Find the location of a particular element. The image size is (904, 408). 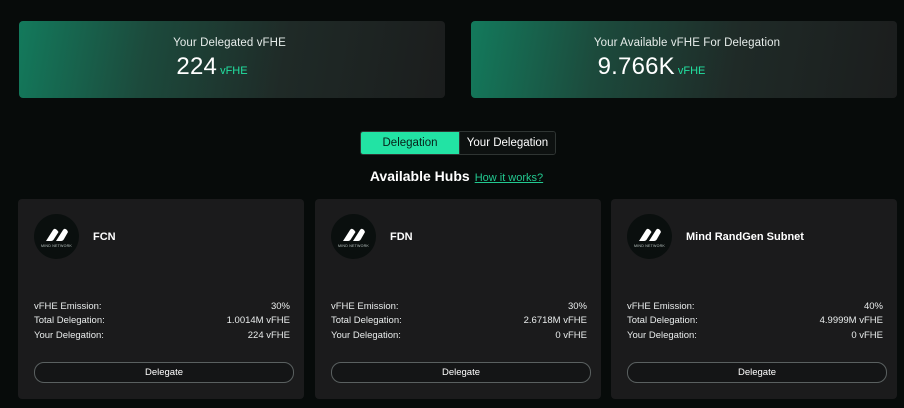

total-delegation-row: Total Delegation: 2.6718M vFHE is located at coordinates (459, 321).